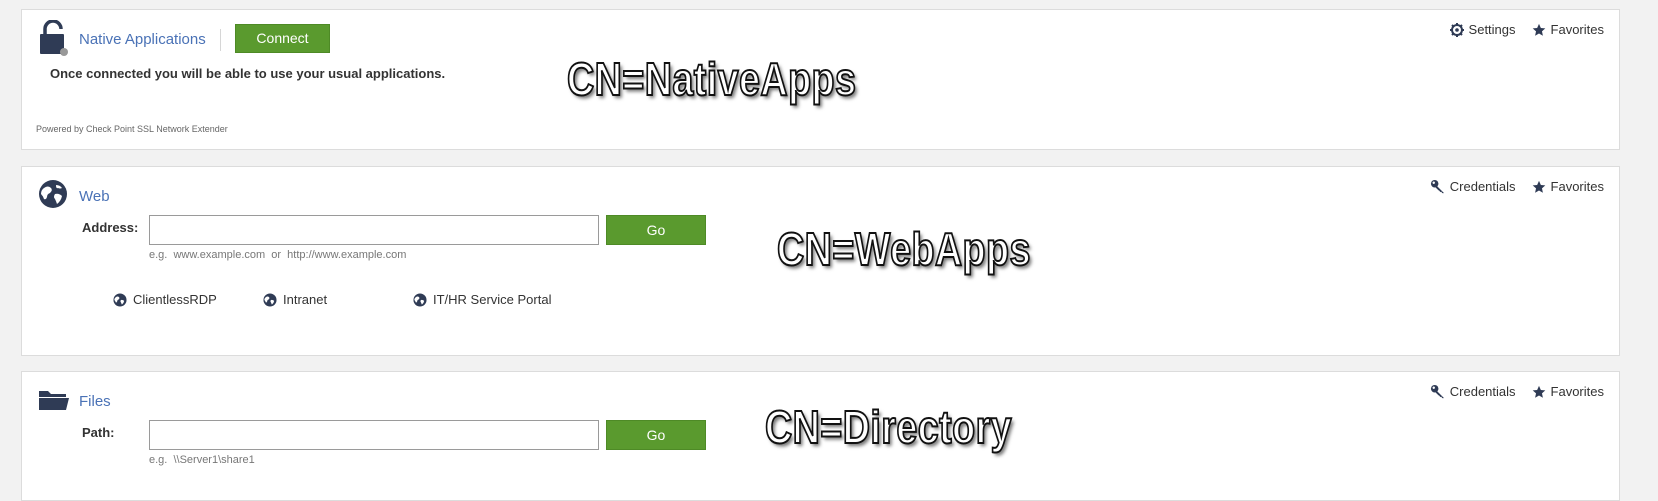 This screenshot has height=501, width=1658. I want to click on lock-icon, so click(54, 38).